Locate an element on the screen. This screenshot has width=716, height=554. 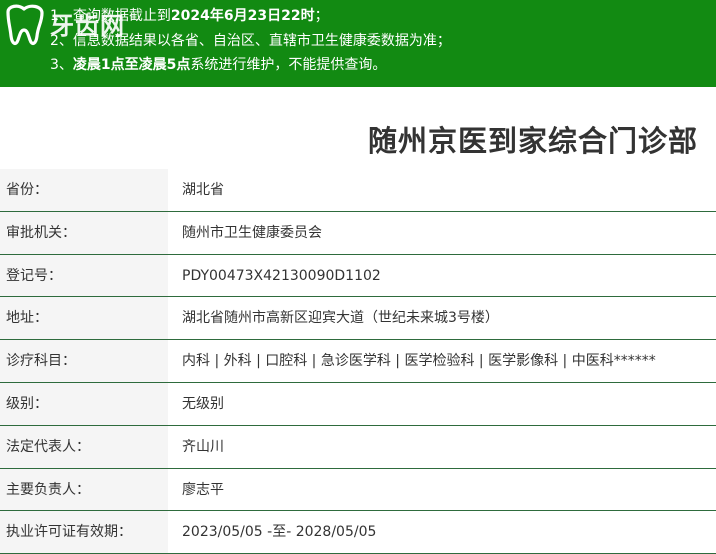
row-label: 地址： is located at coordinates (84, 318).